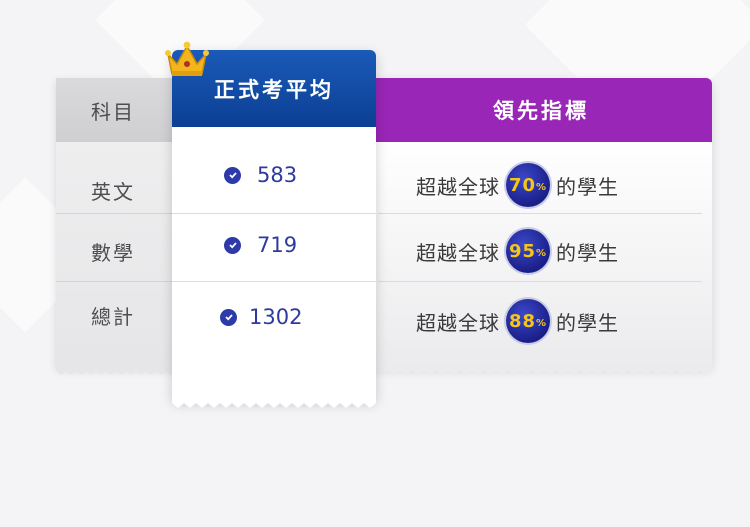 The width and height of the screenshot is (750, 527). I want to click on percentile-badge: 95%, so click(528, 251).